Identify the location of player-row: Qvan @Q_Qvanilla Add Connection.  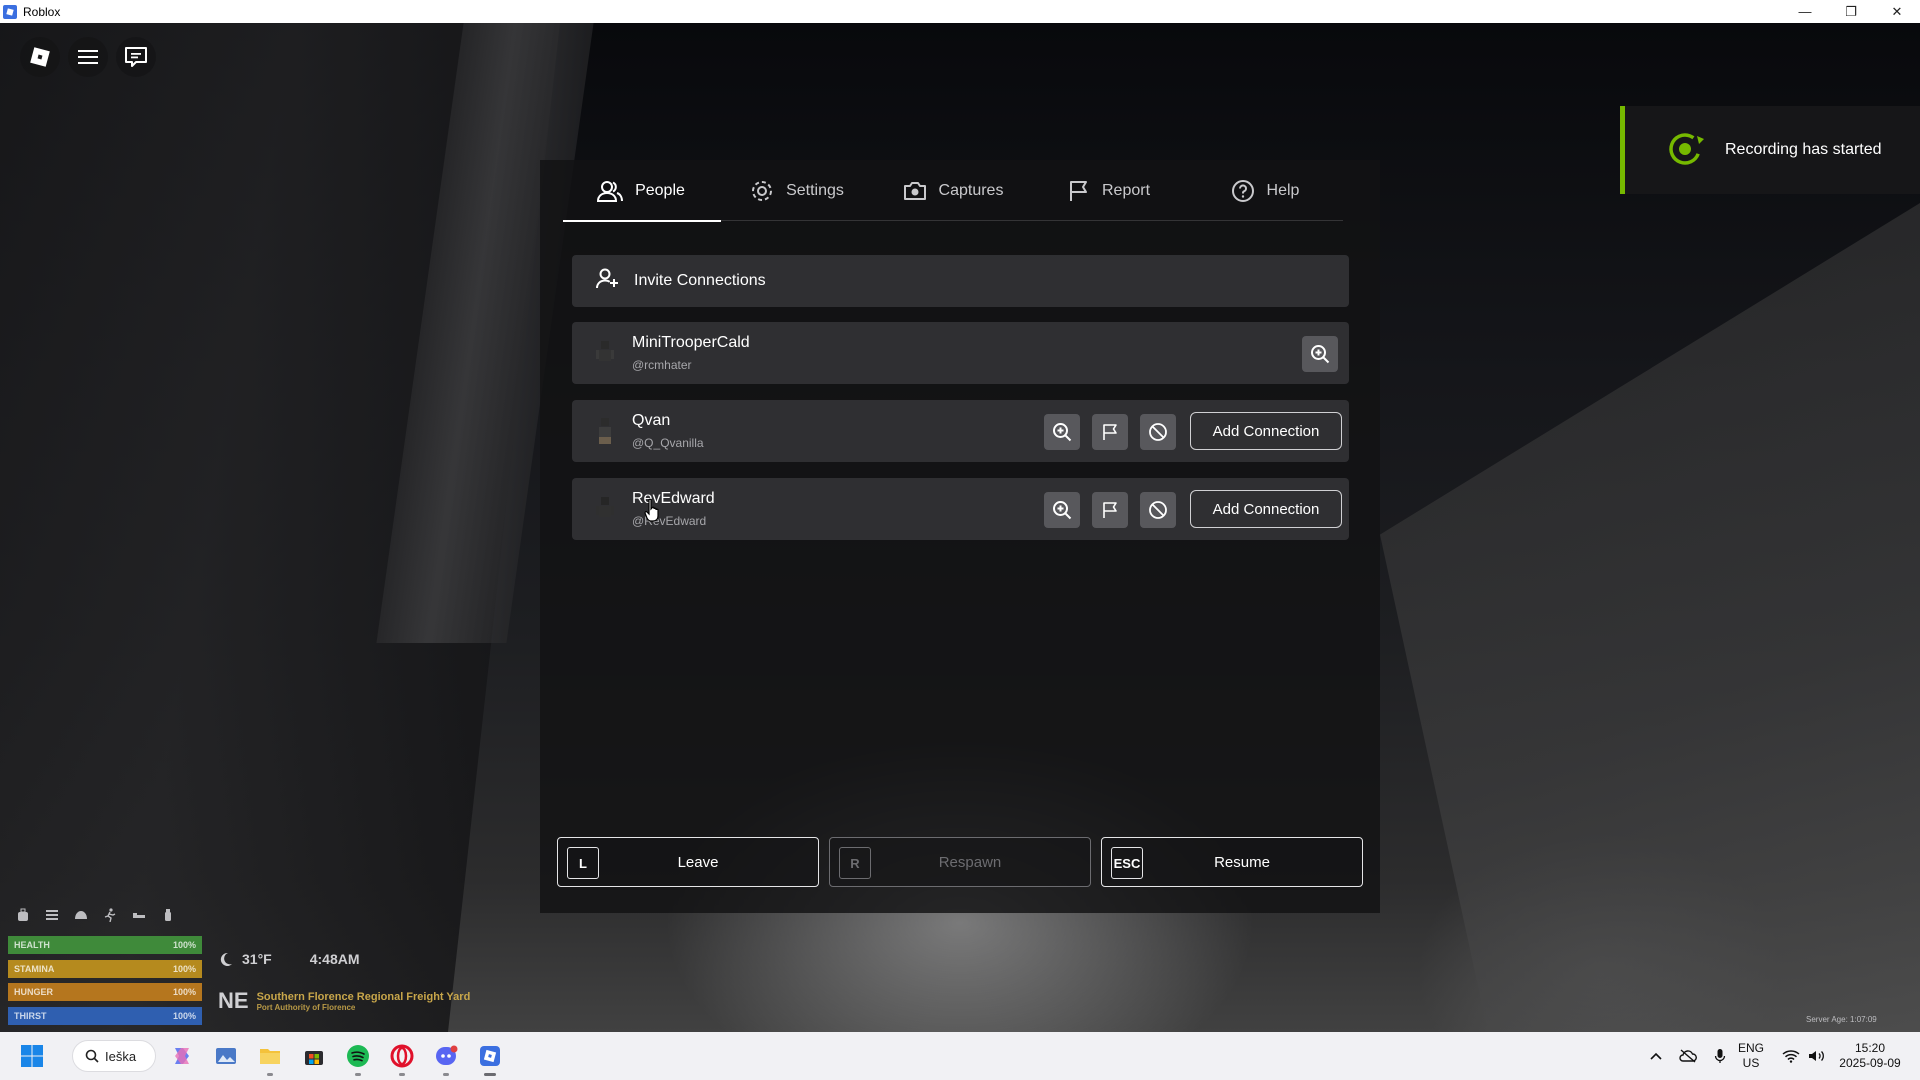
(960, 431).